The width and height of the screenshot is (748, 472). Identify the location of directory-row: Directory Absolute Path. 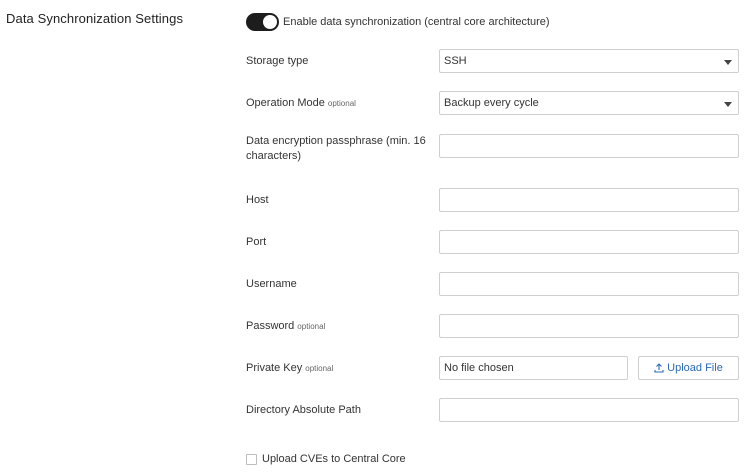
(492, 410).